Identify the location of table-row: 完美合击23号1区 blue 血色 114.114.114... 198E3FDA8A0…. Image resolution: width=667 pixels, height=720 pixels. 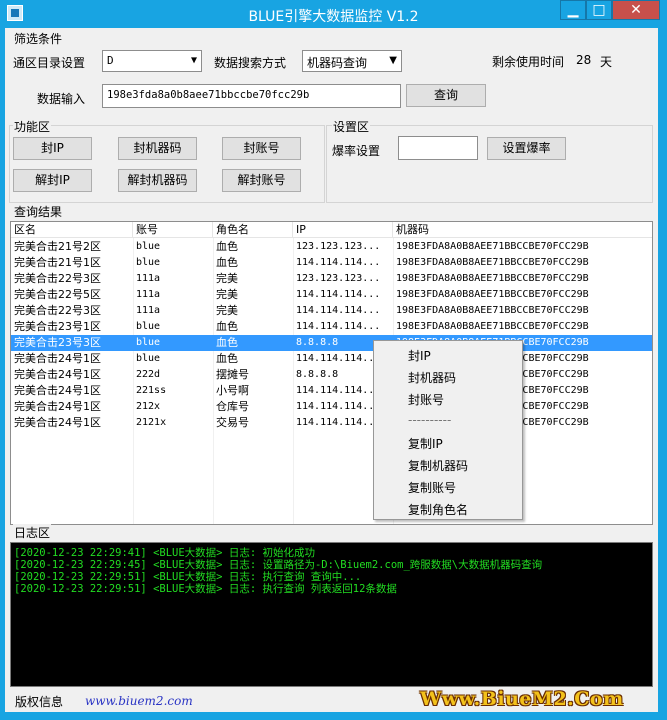
(331, 327).